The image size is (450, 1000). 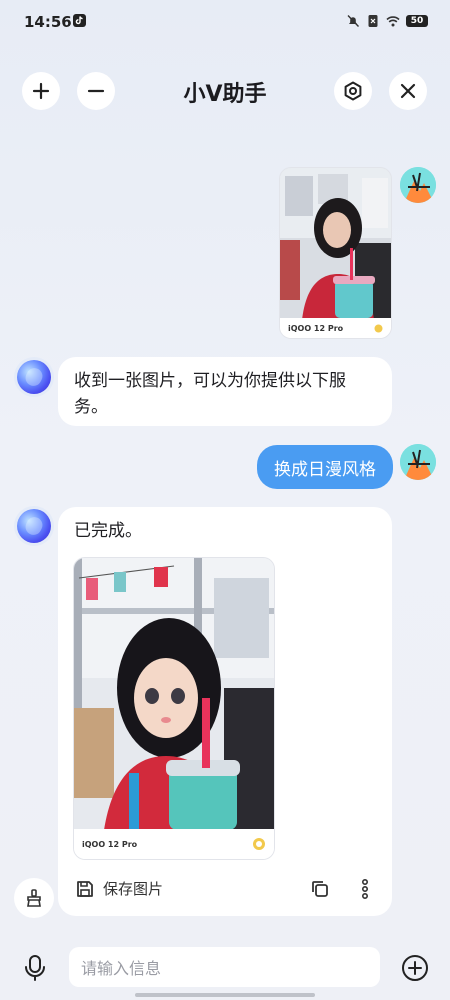 I want to click on user-message-text: 换成日漫风格, so click(x=325, y=469).